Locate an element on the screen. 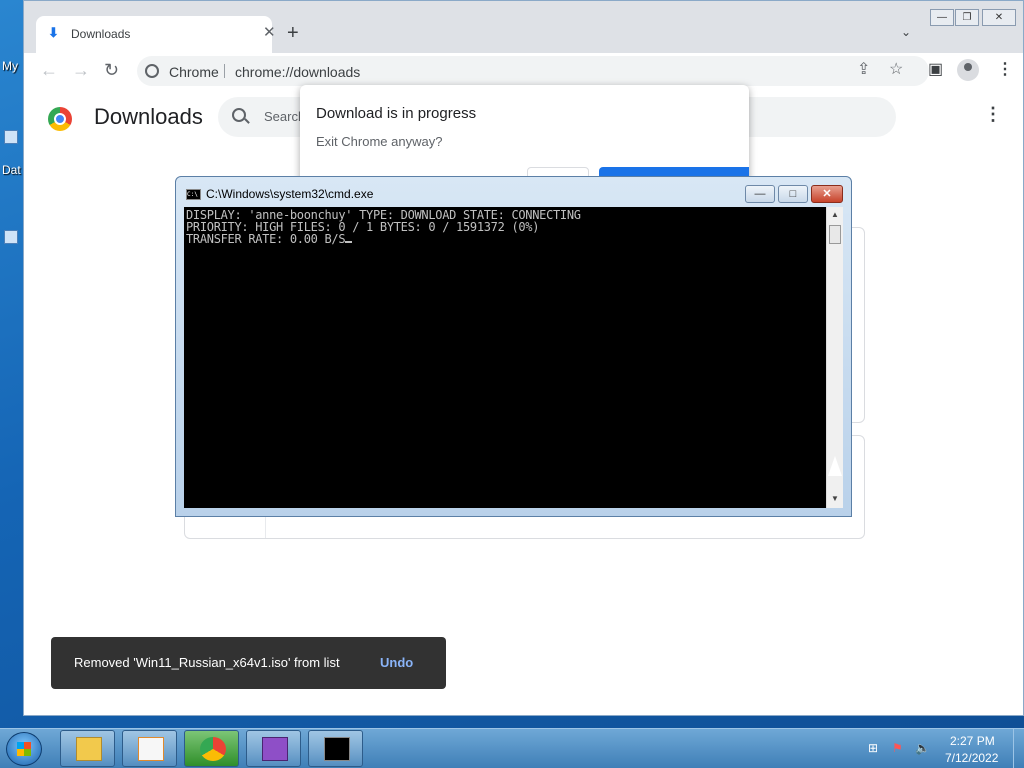 This screenshot has height=768, width=1024. tab-title: Downloads is located at coordinates (101, 34).